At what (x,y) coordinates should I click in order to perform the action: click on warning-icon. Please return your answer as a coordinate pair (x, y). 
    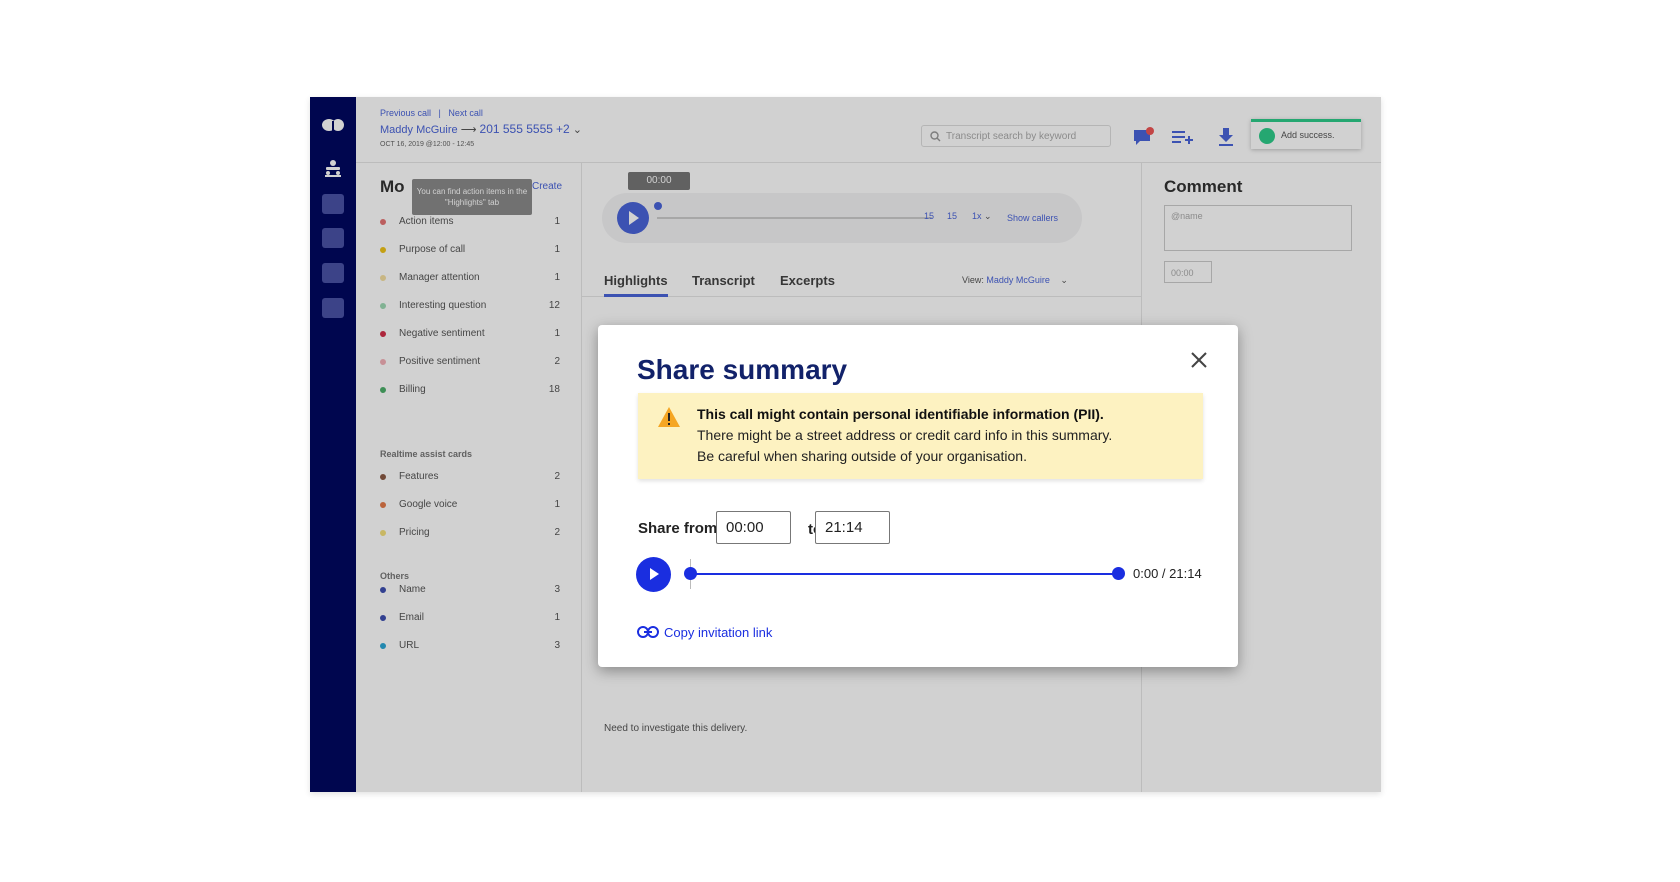
    Looking at the image, I should click on (669, 417).